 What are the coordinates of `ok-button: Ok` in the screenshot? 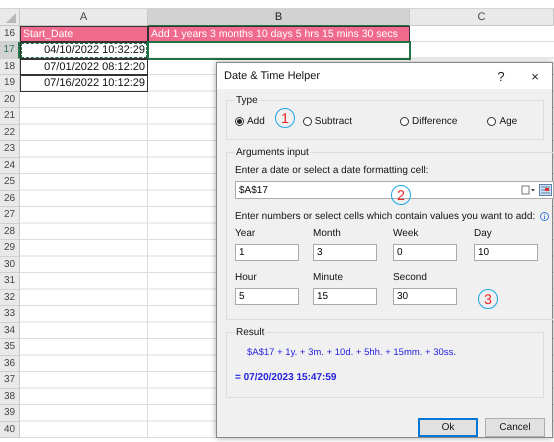 It's located at (448, 427).